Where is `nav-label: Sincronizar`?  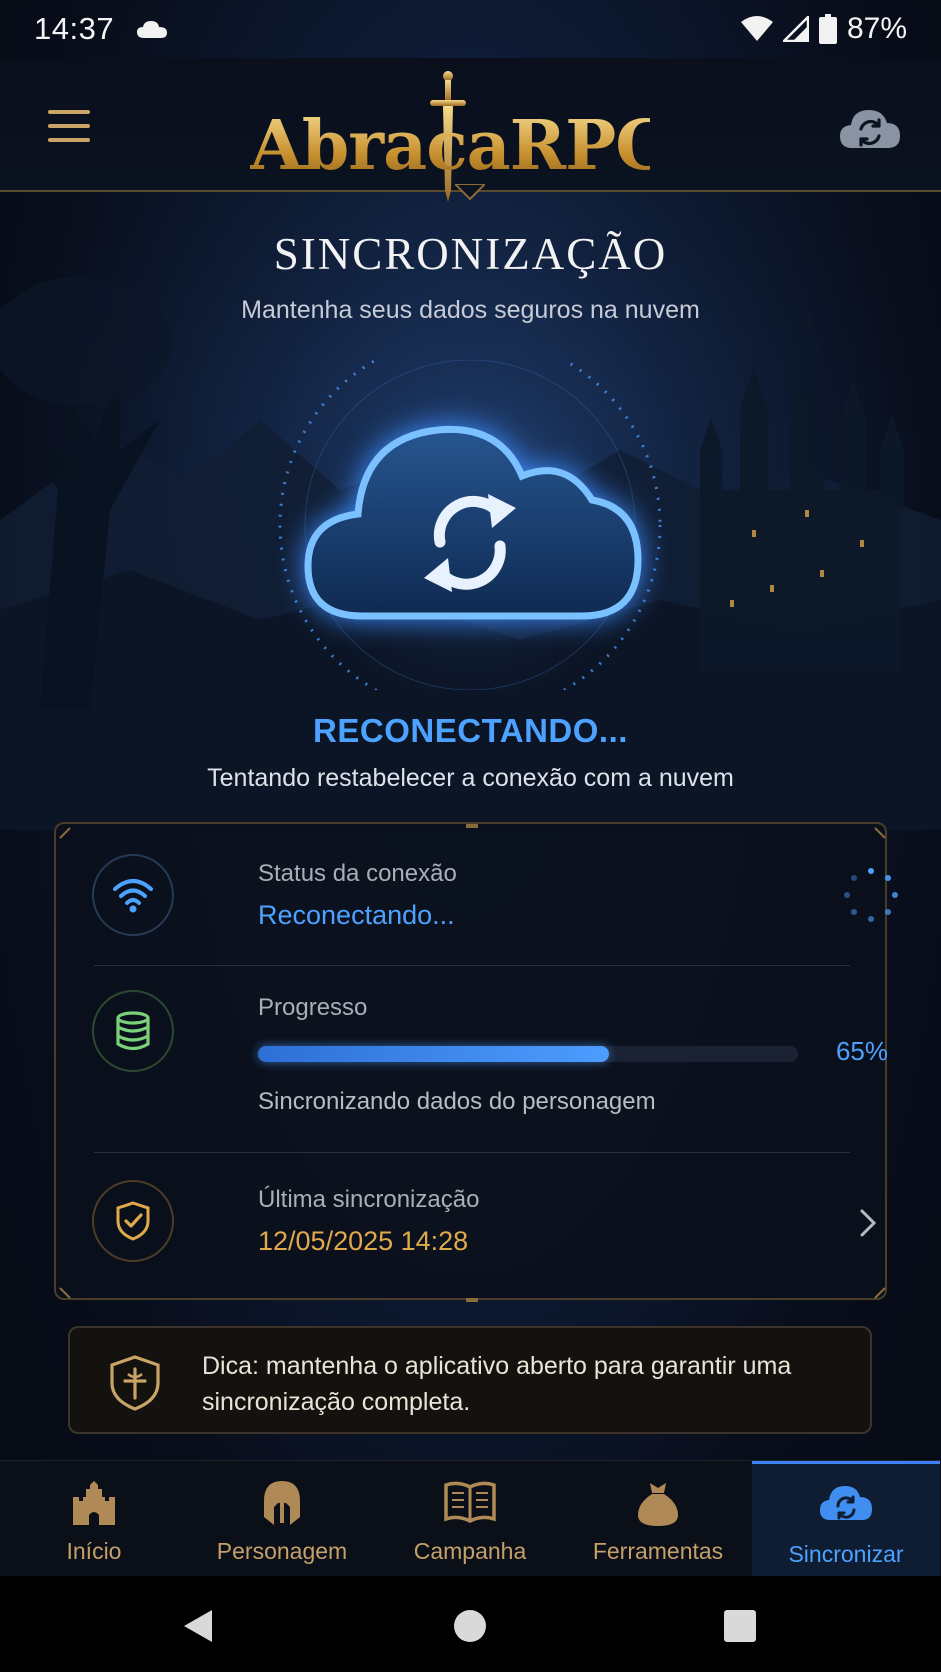 nav-label: Sincronizar is located at coordinates (846, 1554).